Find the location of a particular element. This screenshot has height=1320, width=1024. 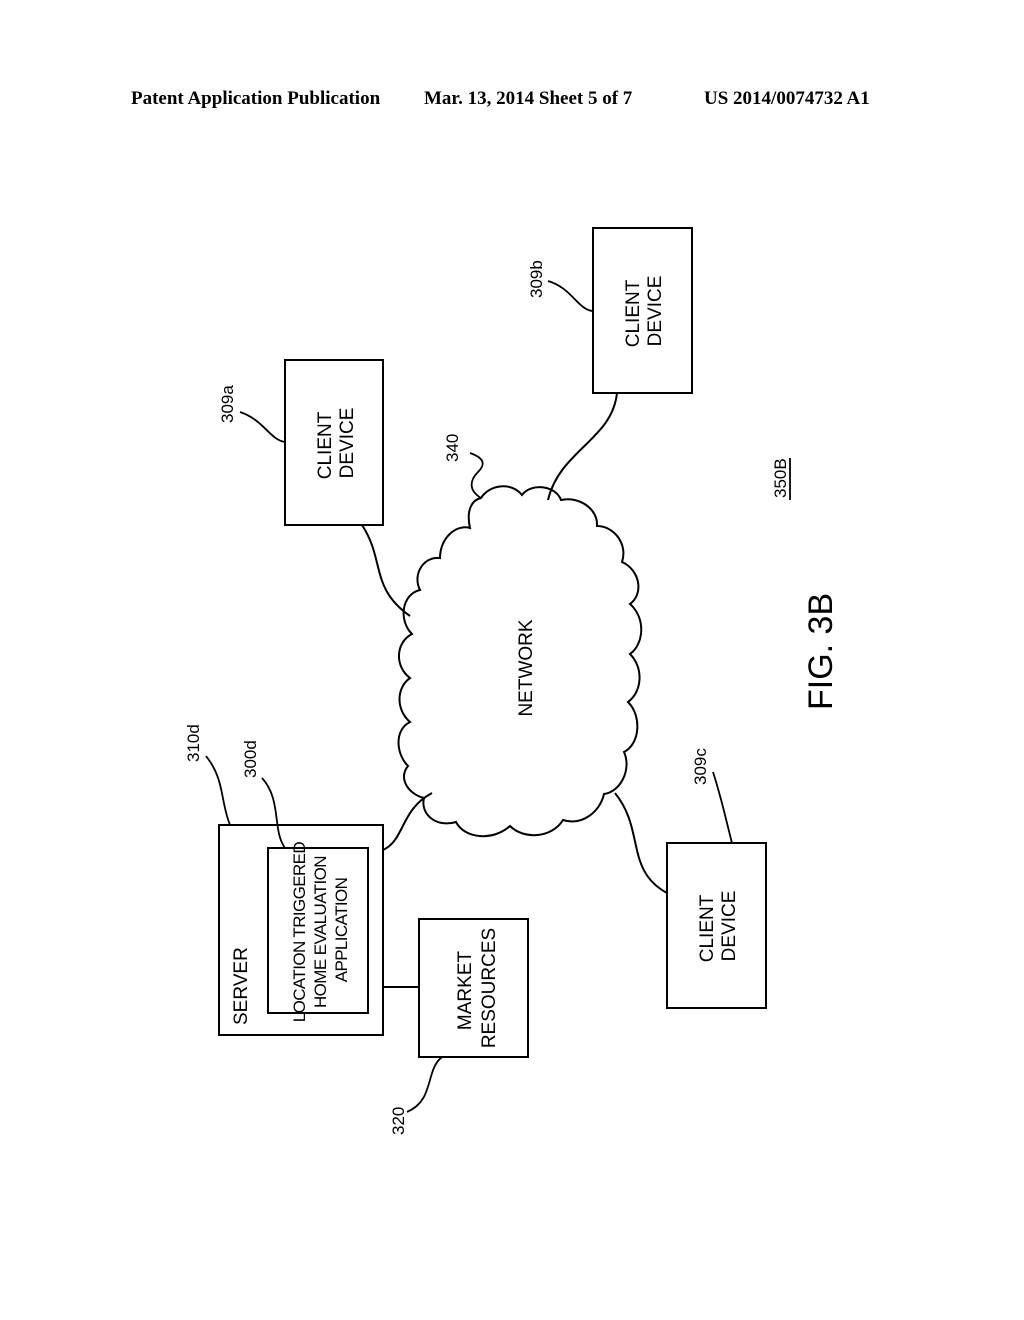

link-network-client-b is located at coordinates (582, 446).